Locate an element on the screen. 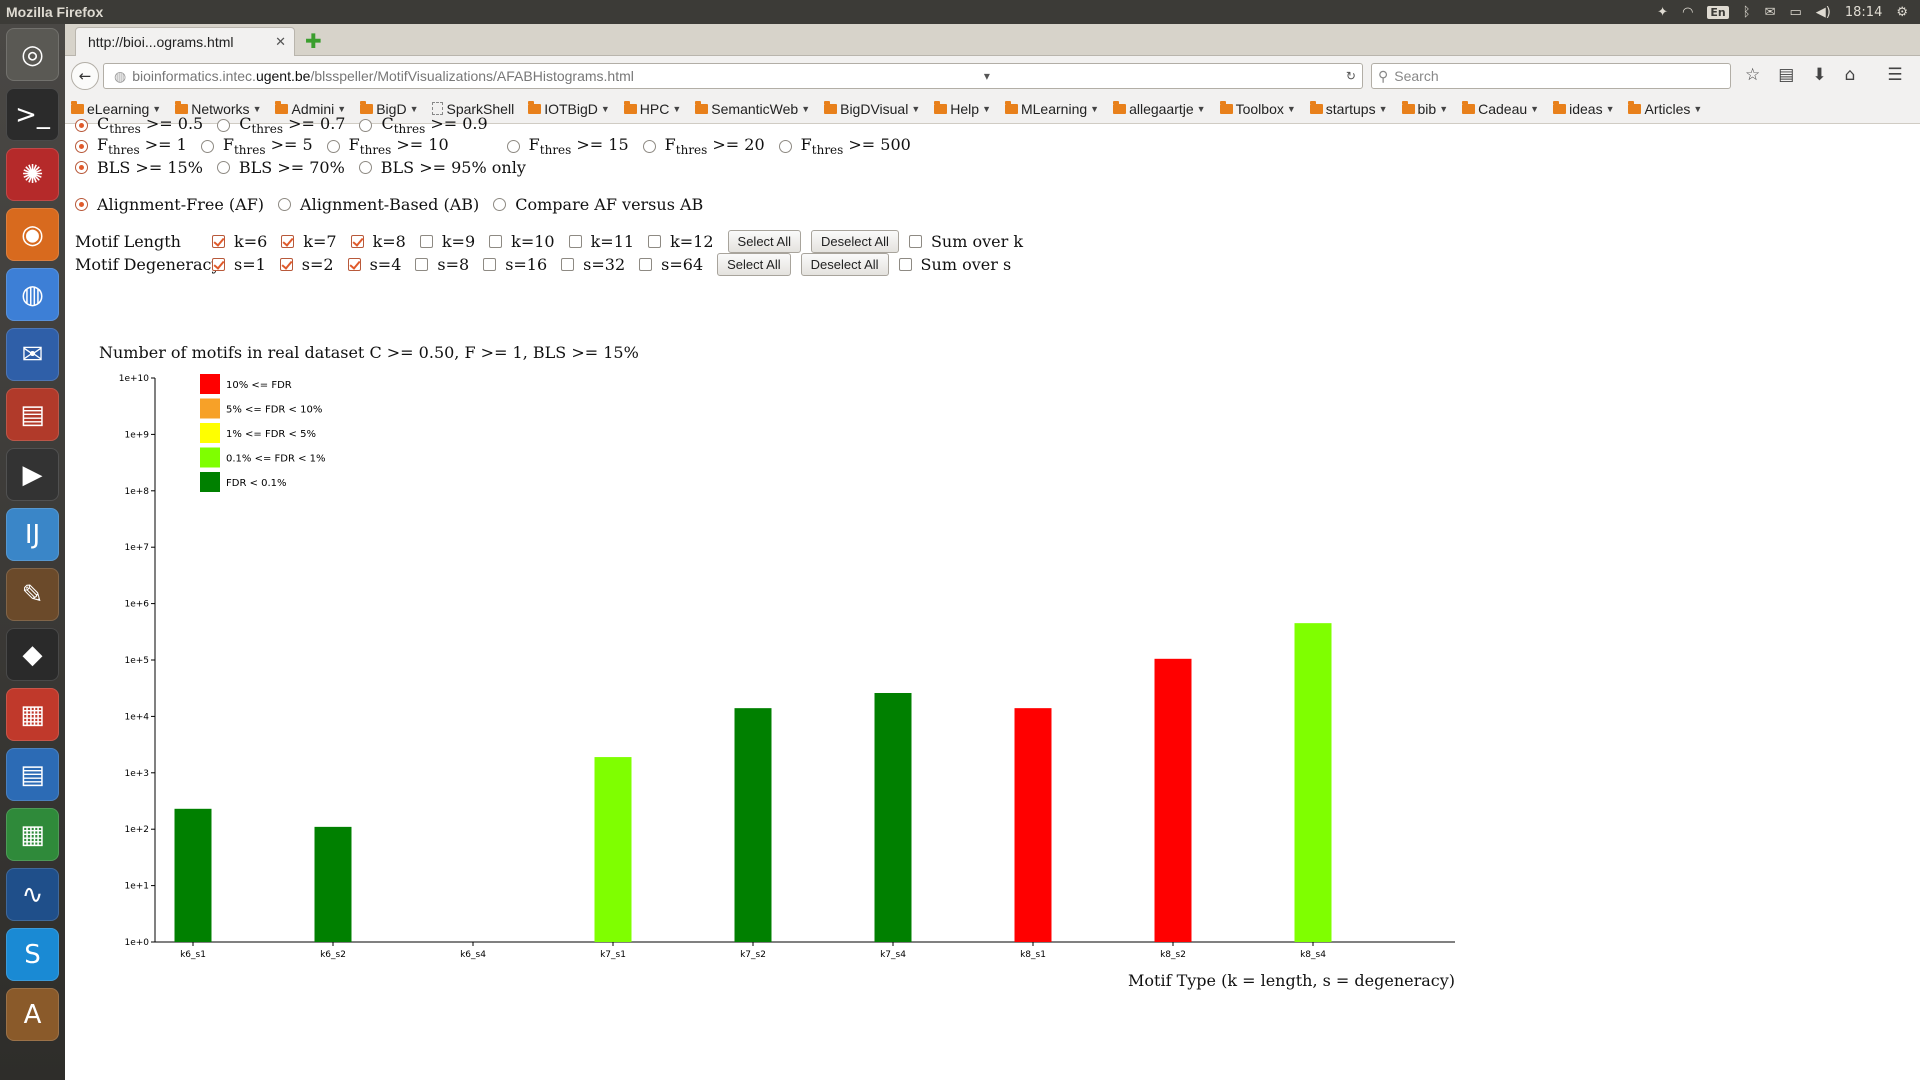  motif-degeneracy-sum-option: Sum over s is located at coordinates (954, 264).